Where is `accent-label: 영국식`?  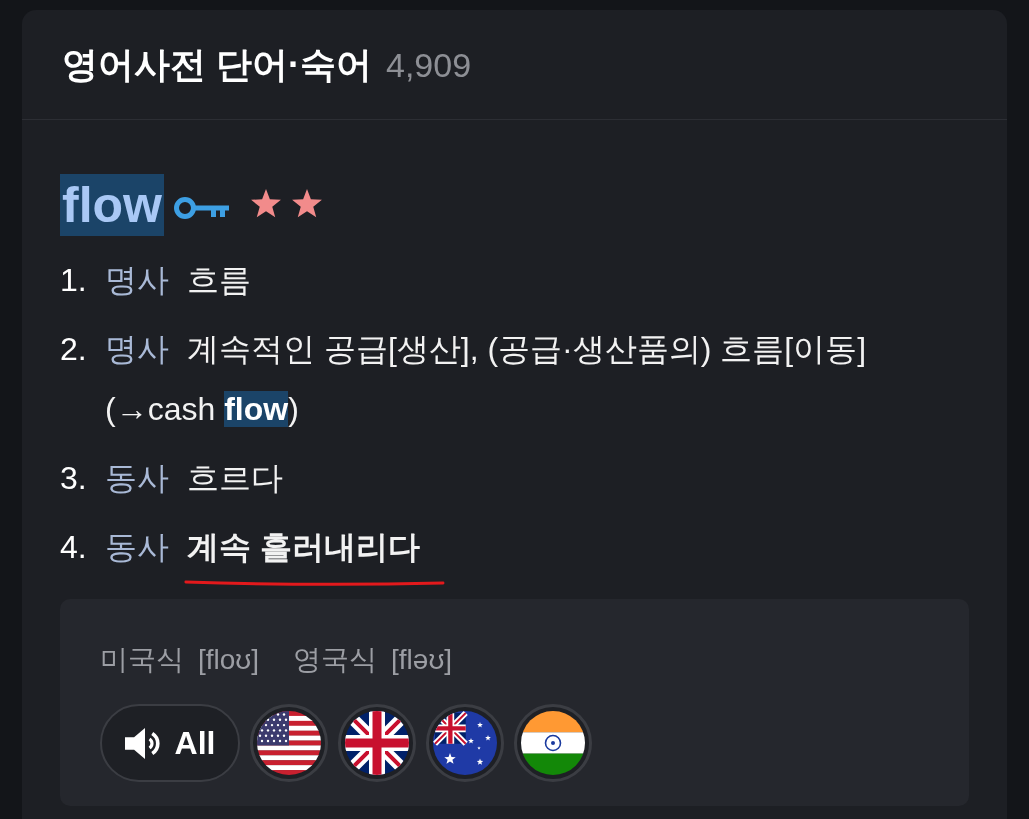 accent-label: 영국식 is located at coordinates (335, 660).